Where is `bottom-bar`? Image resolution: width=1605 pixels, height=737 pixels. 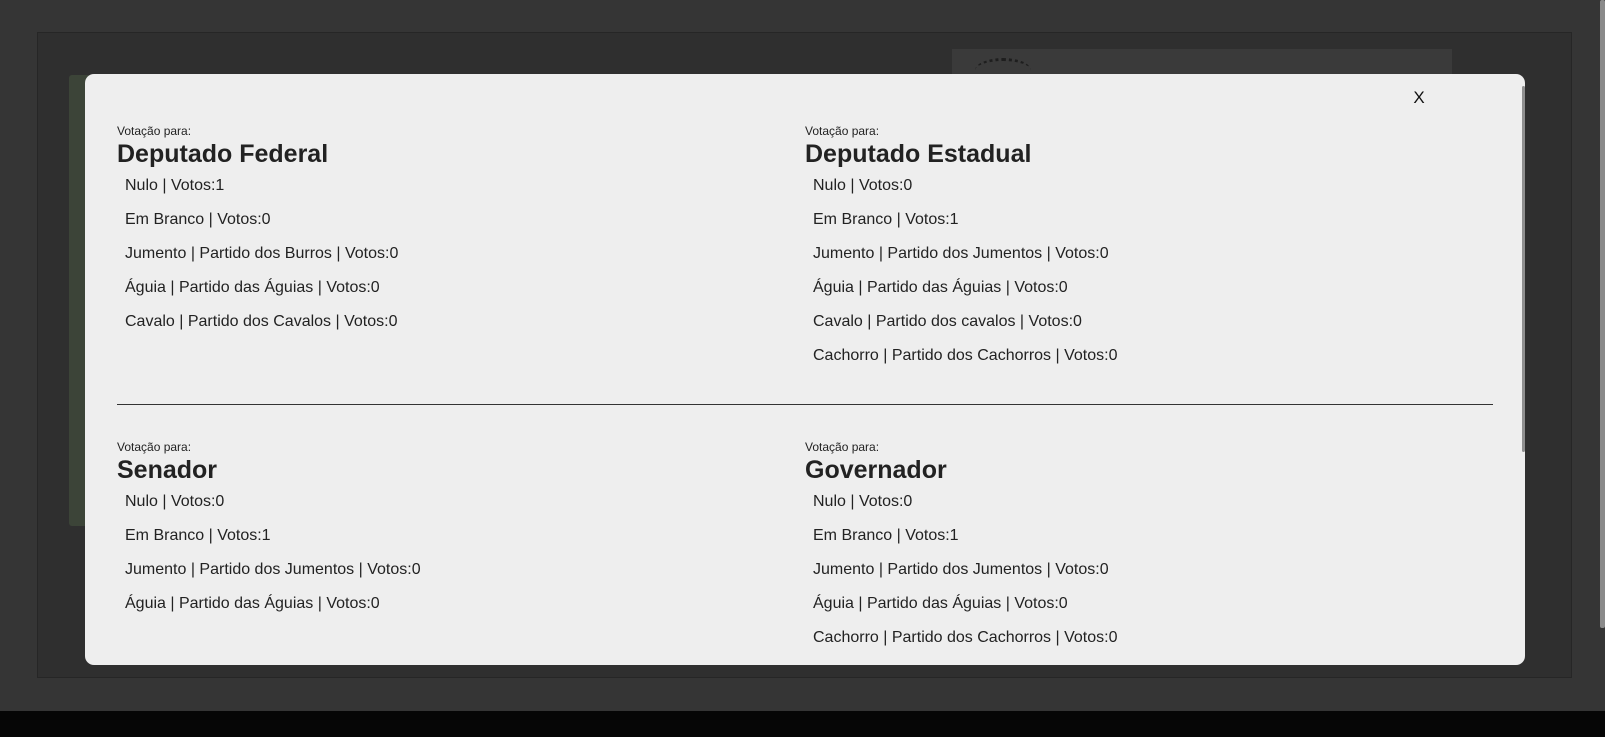
bottom-bar is located at coordinates (802, 724).